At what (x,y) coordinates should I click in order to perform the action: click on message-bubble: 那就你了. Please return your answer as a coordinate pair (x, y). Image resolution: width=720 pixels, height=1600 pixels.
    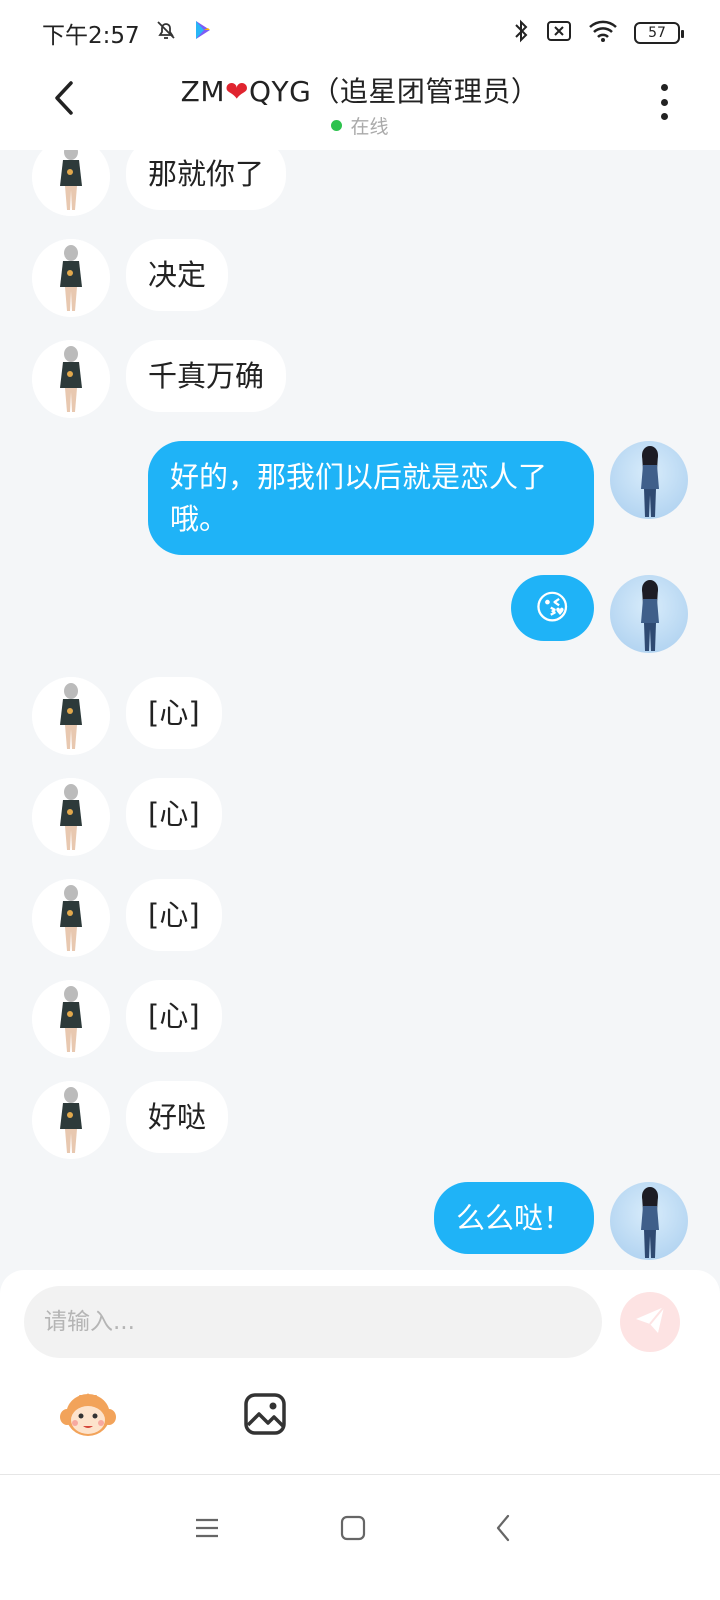
    Looking at the image, I should click on (206, 180).